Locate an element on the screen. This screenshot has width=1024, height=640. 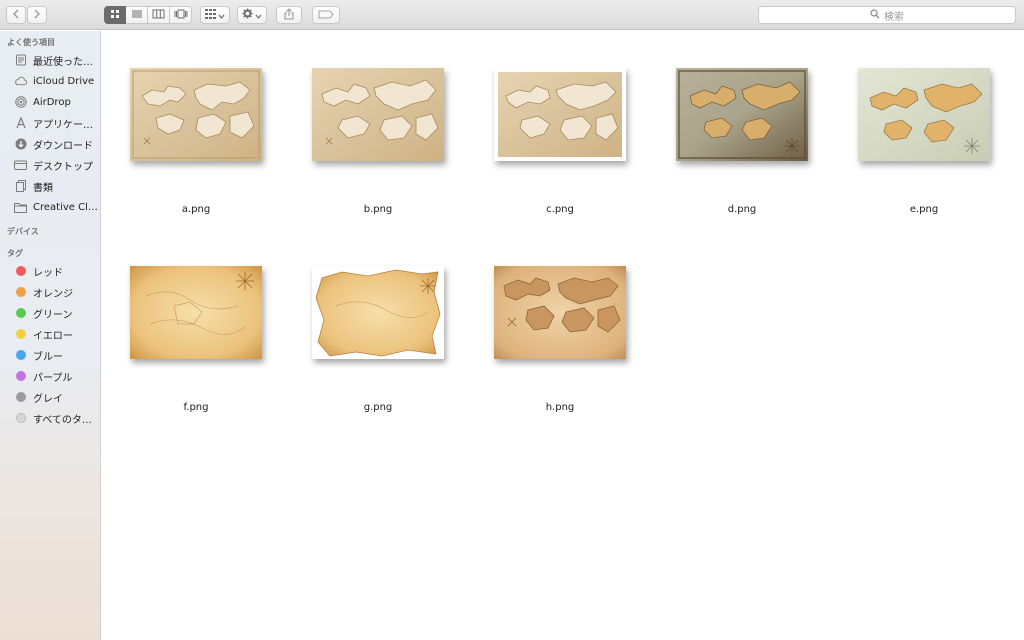
file-name: d.png is located at coordinates (742, 209).